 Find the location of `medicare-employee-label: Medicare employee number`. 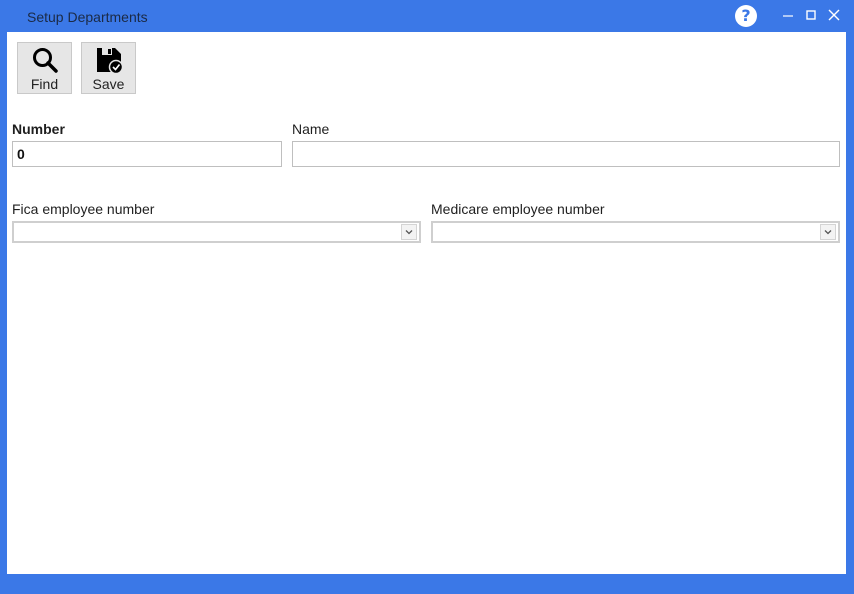

medicare-employee-label: Medicare employee number is located at coordinates (518, 209).